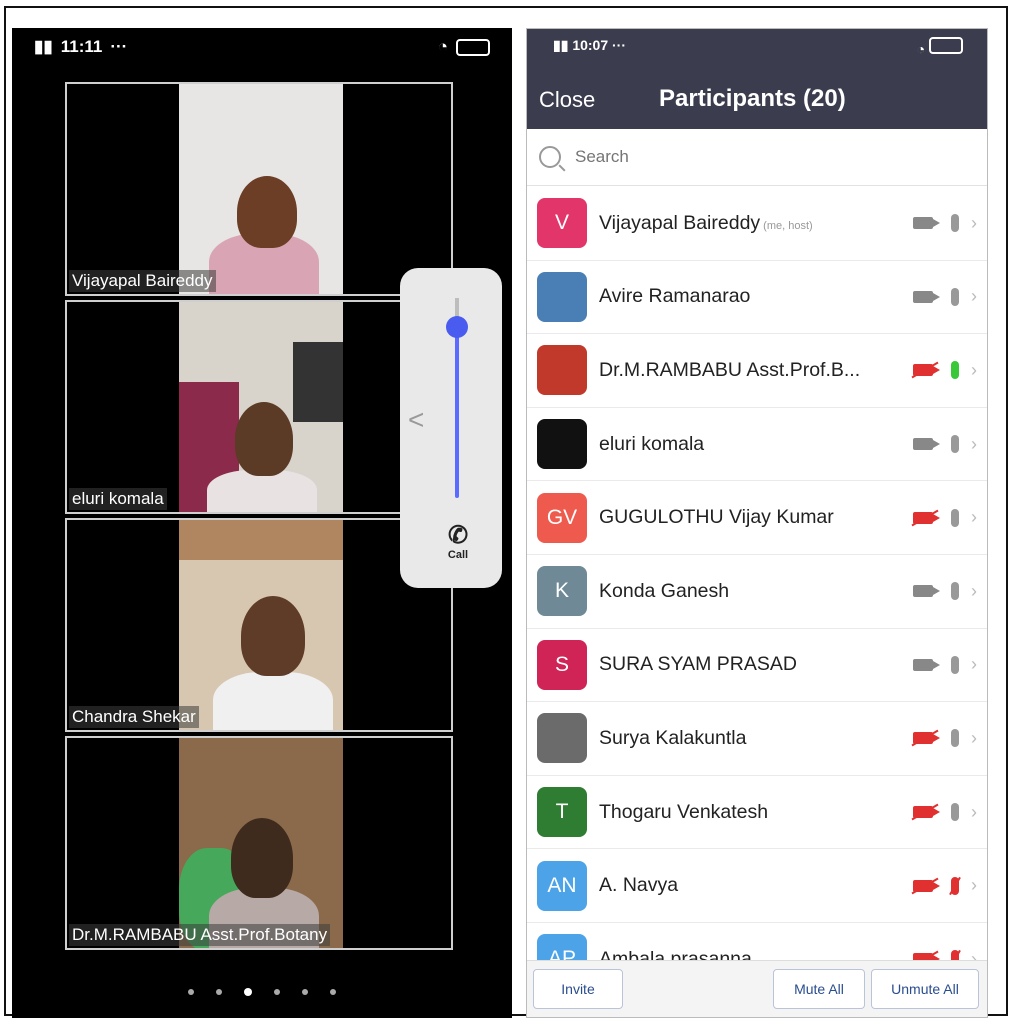 This screenshot has height=1020, width=1014. Describe the element at coordinates (757, 298) in the screenshot. I see `participant-row: Avire Ramanarao ›` at that location.